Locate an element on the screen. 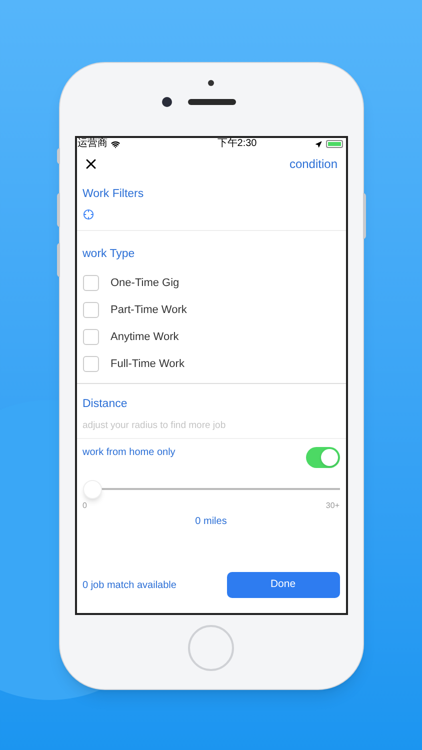 The width and height of the screenshot is (422, 750). toggle-label: work from home only is located at coordinates (129, 453).